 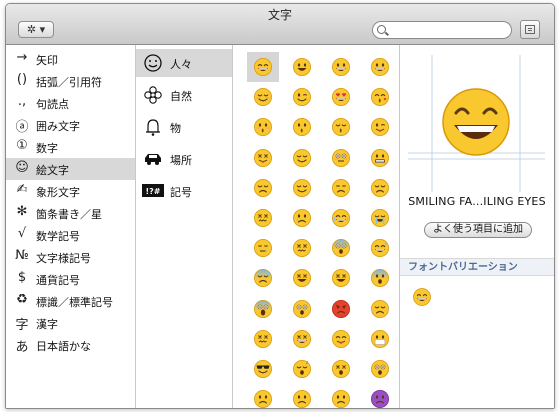 I want to click on emoji-cell-sweat, so click(x=263, y=278).